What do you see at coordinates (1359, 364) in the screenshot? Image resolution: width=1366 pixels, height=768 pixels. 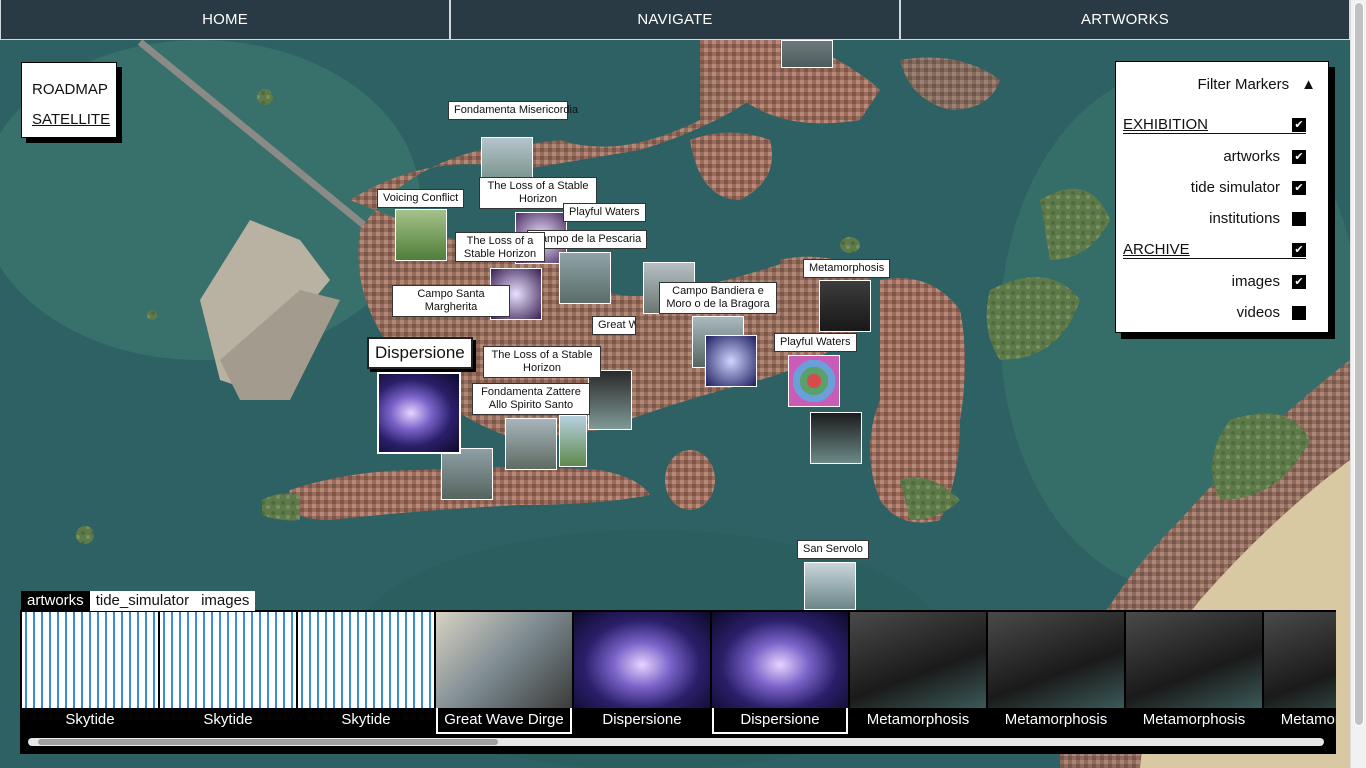 I see `page-scrollbar-thumb` at bounding box center [1359, 364].